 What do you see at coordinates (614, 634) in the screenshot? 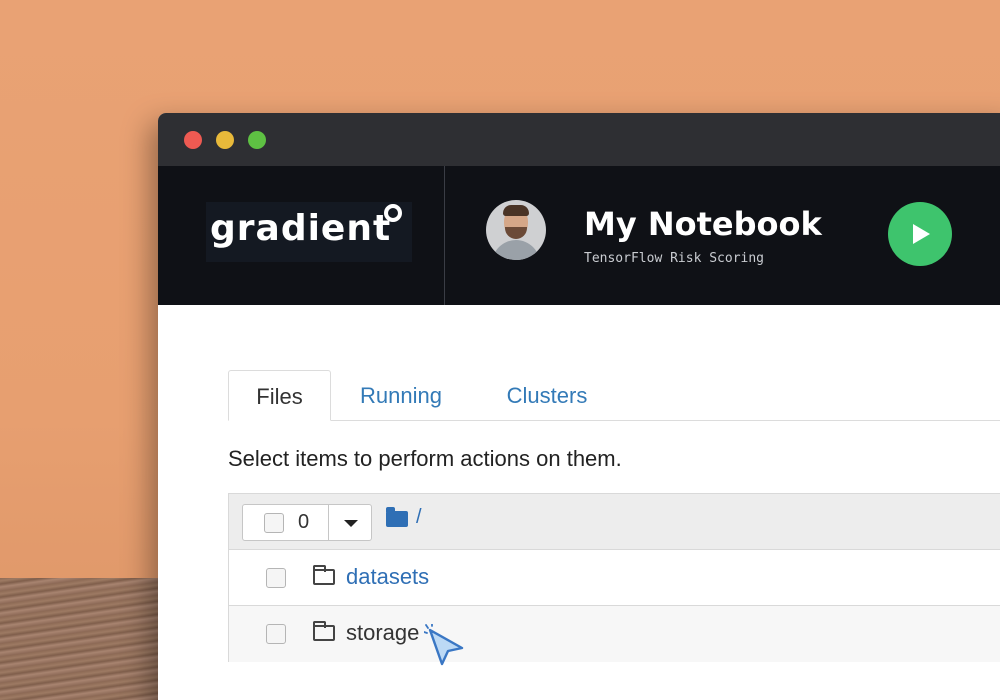
I see `list-item: storage` at bounding box center [614, 634].